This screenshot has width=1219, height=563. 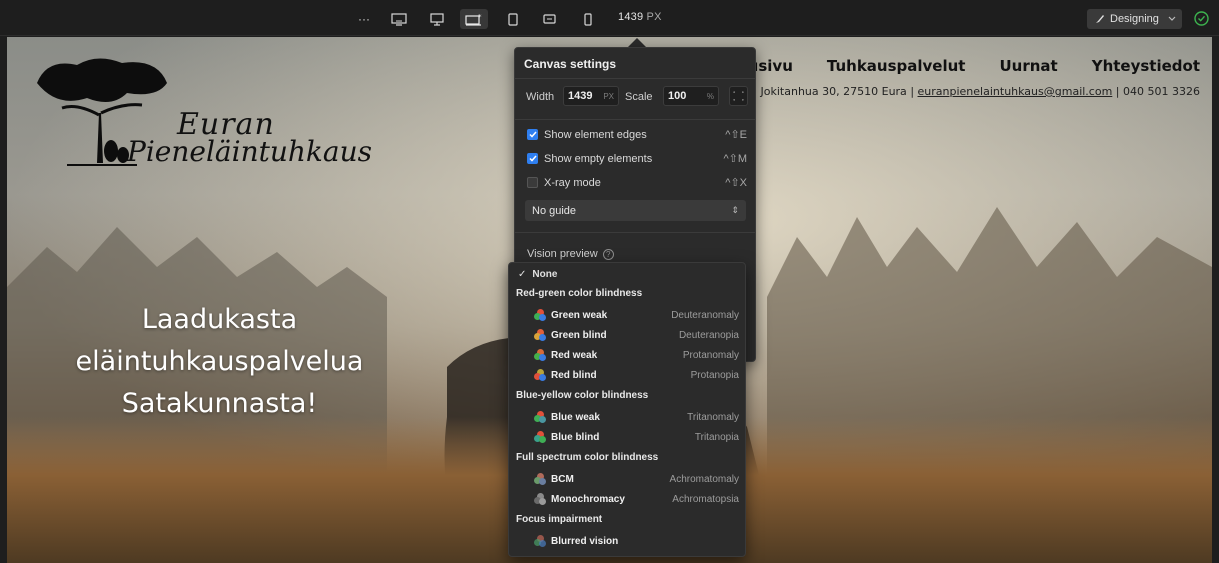 I want to click on show-element-edges-option: Show element edges ^⇧E, so click(x=637, y=134).